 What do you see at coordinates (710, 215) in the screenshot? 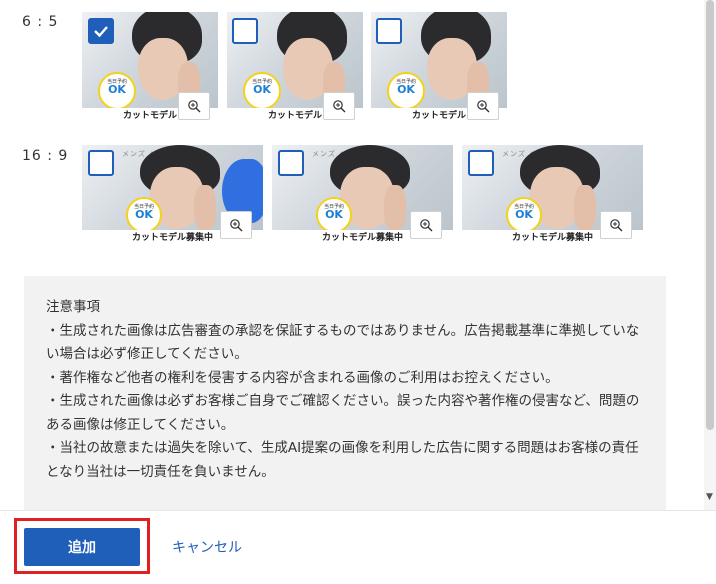
I see `scrollbar-thumb` at bounding box center [710, 215].